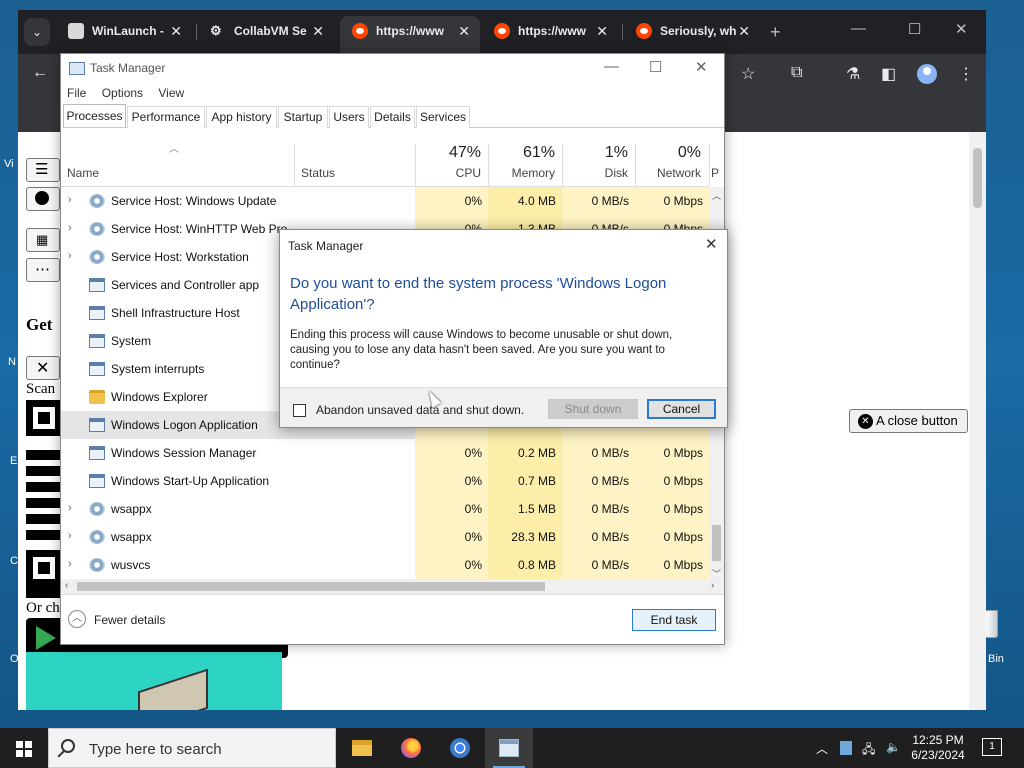 This screenshot has width=1024, height=768. What do you see at coordinates (43, 170) in the screenshot?
I see `hamburger-menu-button: ☰` at bounding box center [43, 170].